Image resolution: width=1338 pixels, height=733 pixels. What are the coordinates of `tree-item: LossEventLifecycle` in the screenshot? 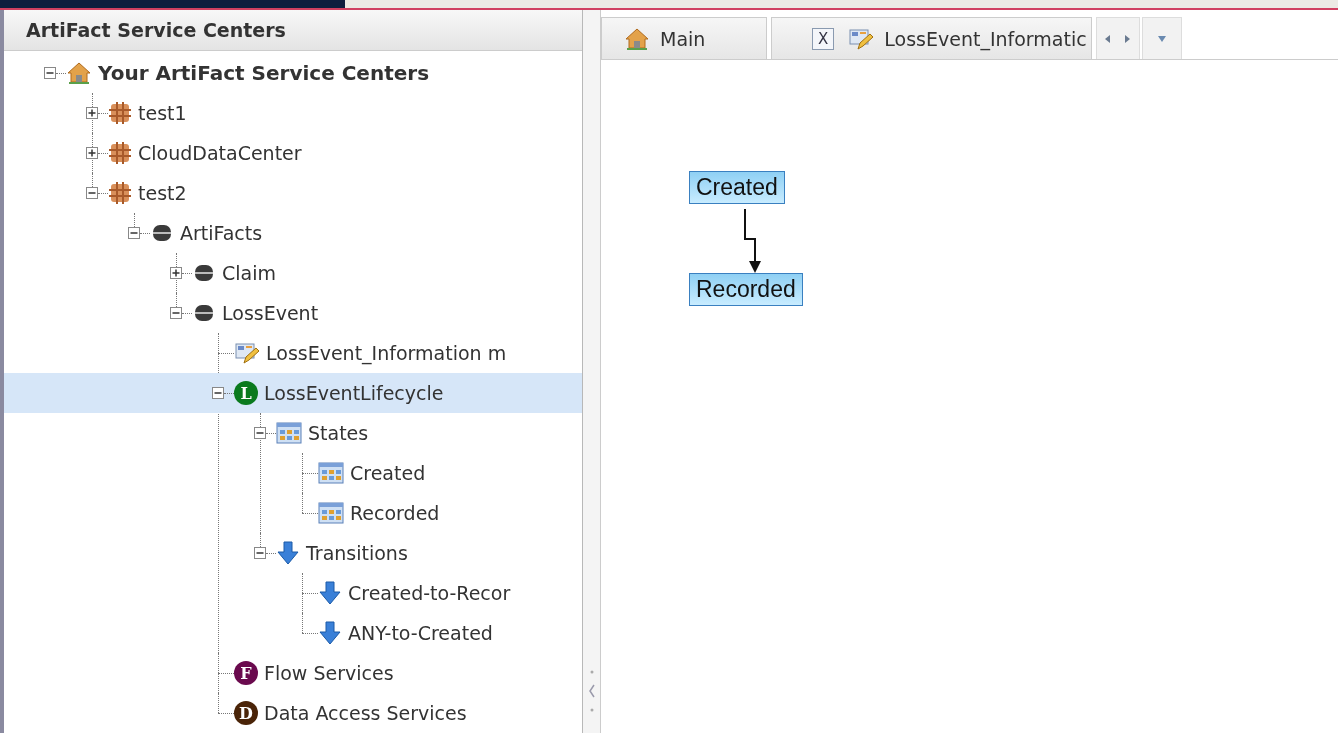 It's located at (354, 393).